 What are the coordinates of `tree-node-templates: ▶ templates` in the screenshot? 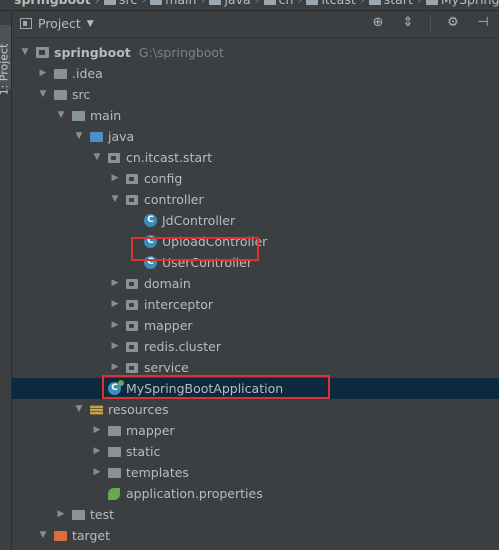 It's located at (255, 472).